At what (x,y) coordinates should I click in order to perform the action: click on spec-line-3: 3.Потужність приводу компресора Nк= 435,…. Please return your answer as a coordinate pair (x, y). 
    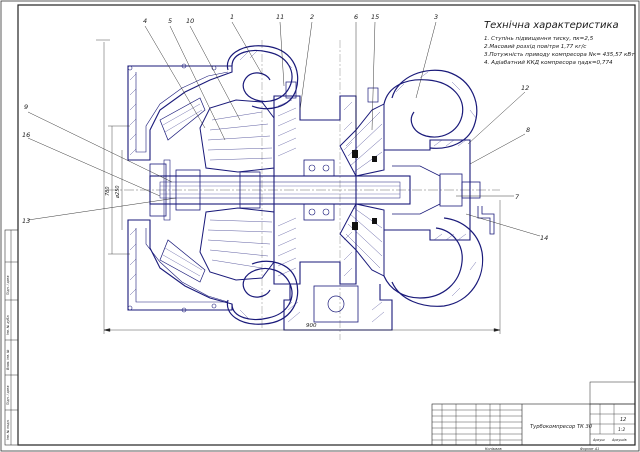
    Looking at the image, I should click on (559, 55).